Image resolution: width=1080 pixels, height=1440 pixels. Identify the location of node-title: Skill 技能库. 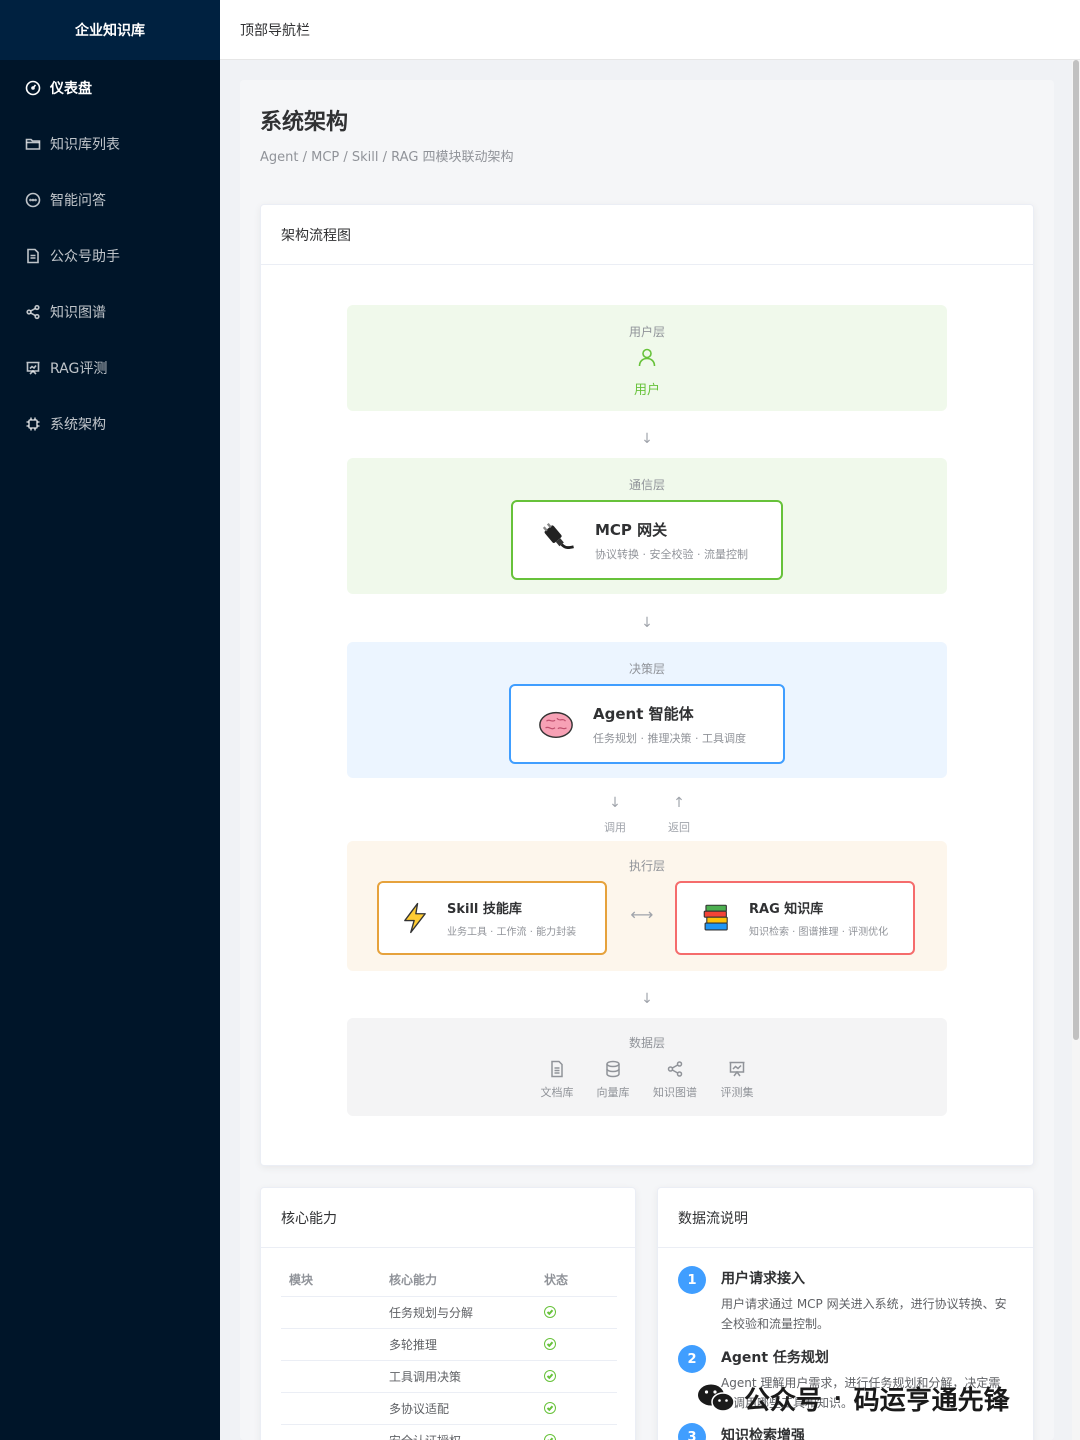
(484, 909).